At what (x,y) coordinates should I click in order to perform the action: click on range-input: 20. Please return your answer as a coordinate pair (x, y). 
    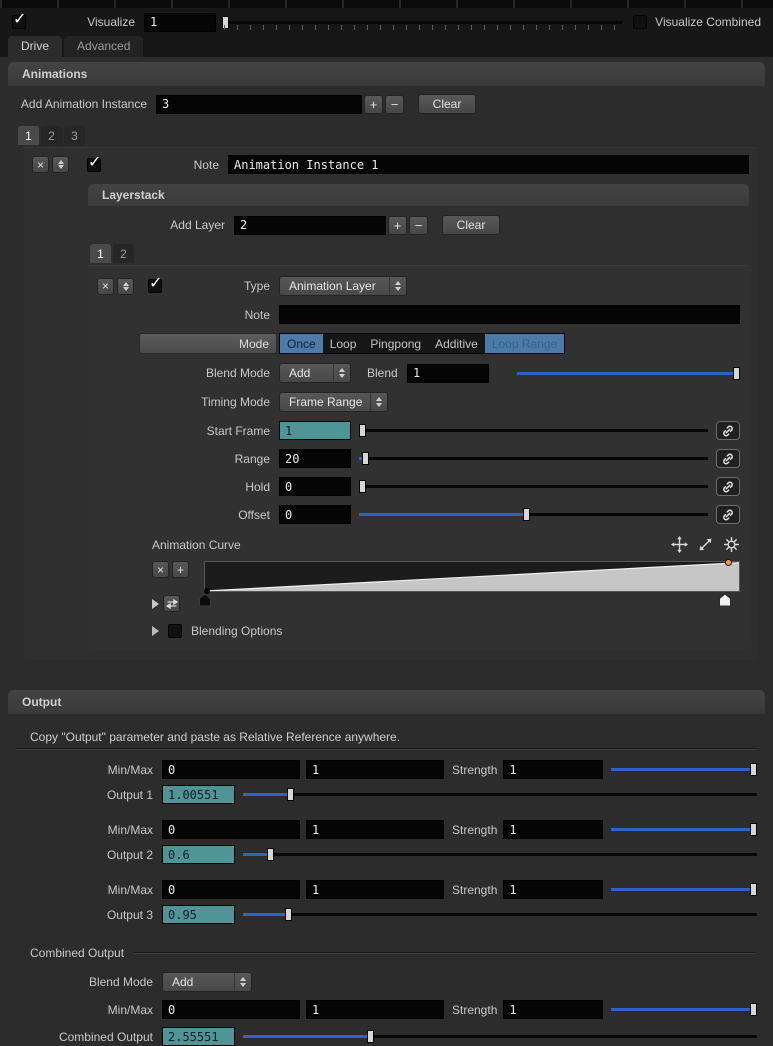
    Looking at the image, I should click on (315, 458).